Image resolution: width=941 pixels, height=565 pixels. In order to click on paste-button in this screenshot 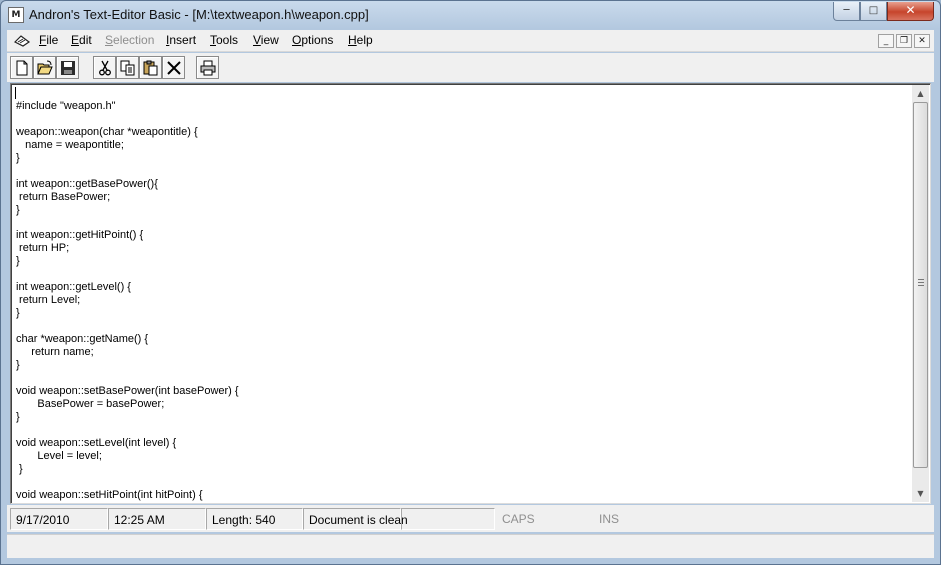, I will do `click(150, 67)`.